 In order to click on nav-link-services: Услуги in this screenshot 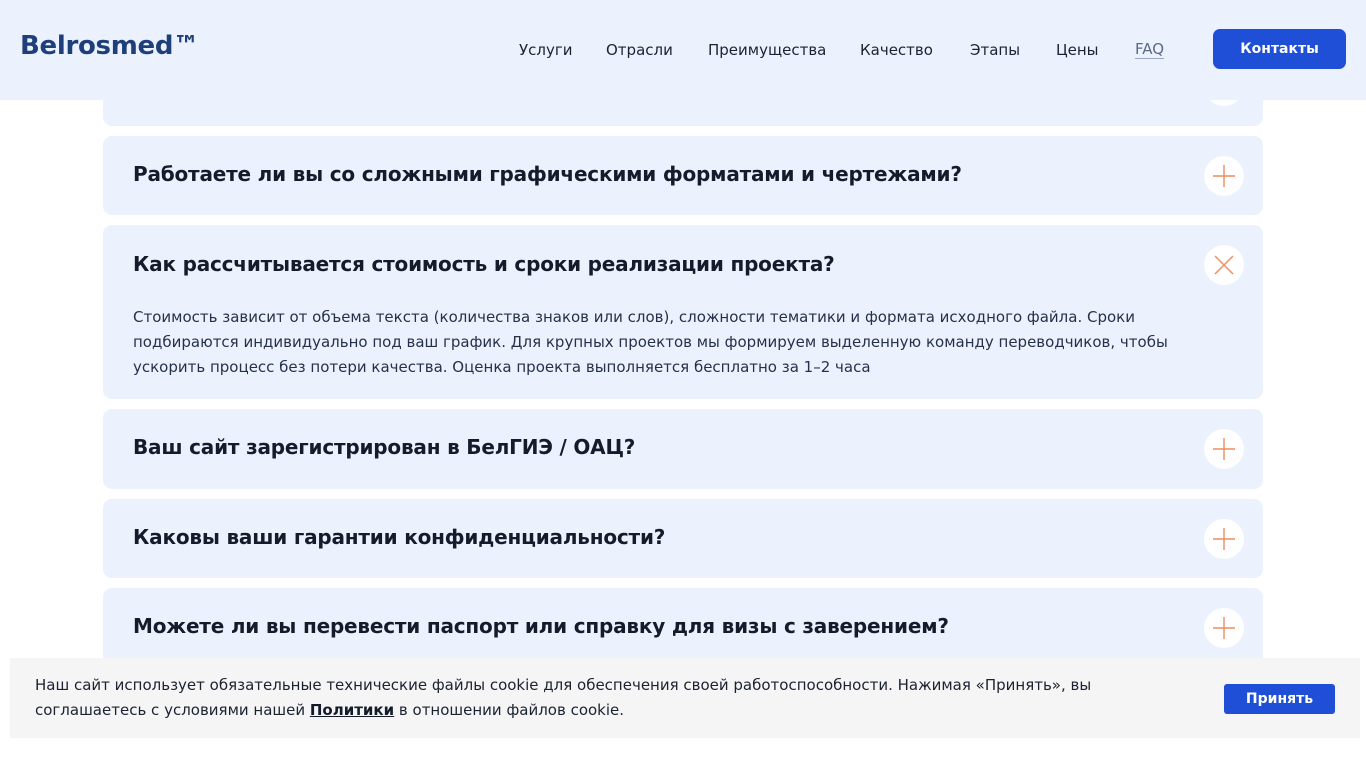, I will do `click(545, 50)`.